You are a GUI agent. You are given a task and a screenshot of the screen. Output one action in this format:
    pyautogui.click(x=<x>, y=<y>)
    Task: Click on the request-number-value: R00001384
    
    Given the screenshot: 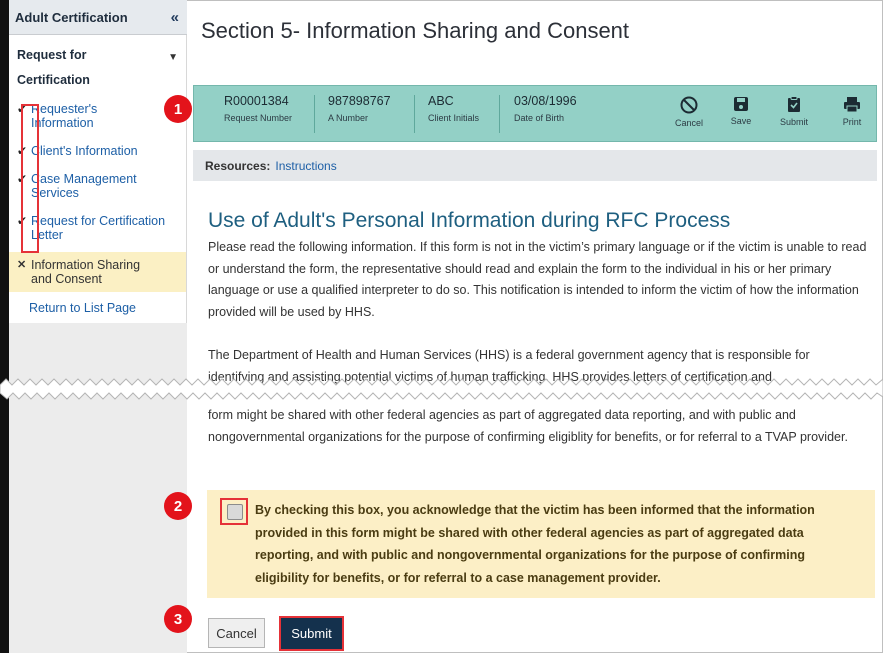 What is the action you would take?
    pyautogui.click(x=256, y=101)
    